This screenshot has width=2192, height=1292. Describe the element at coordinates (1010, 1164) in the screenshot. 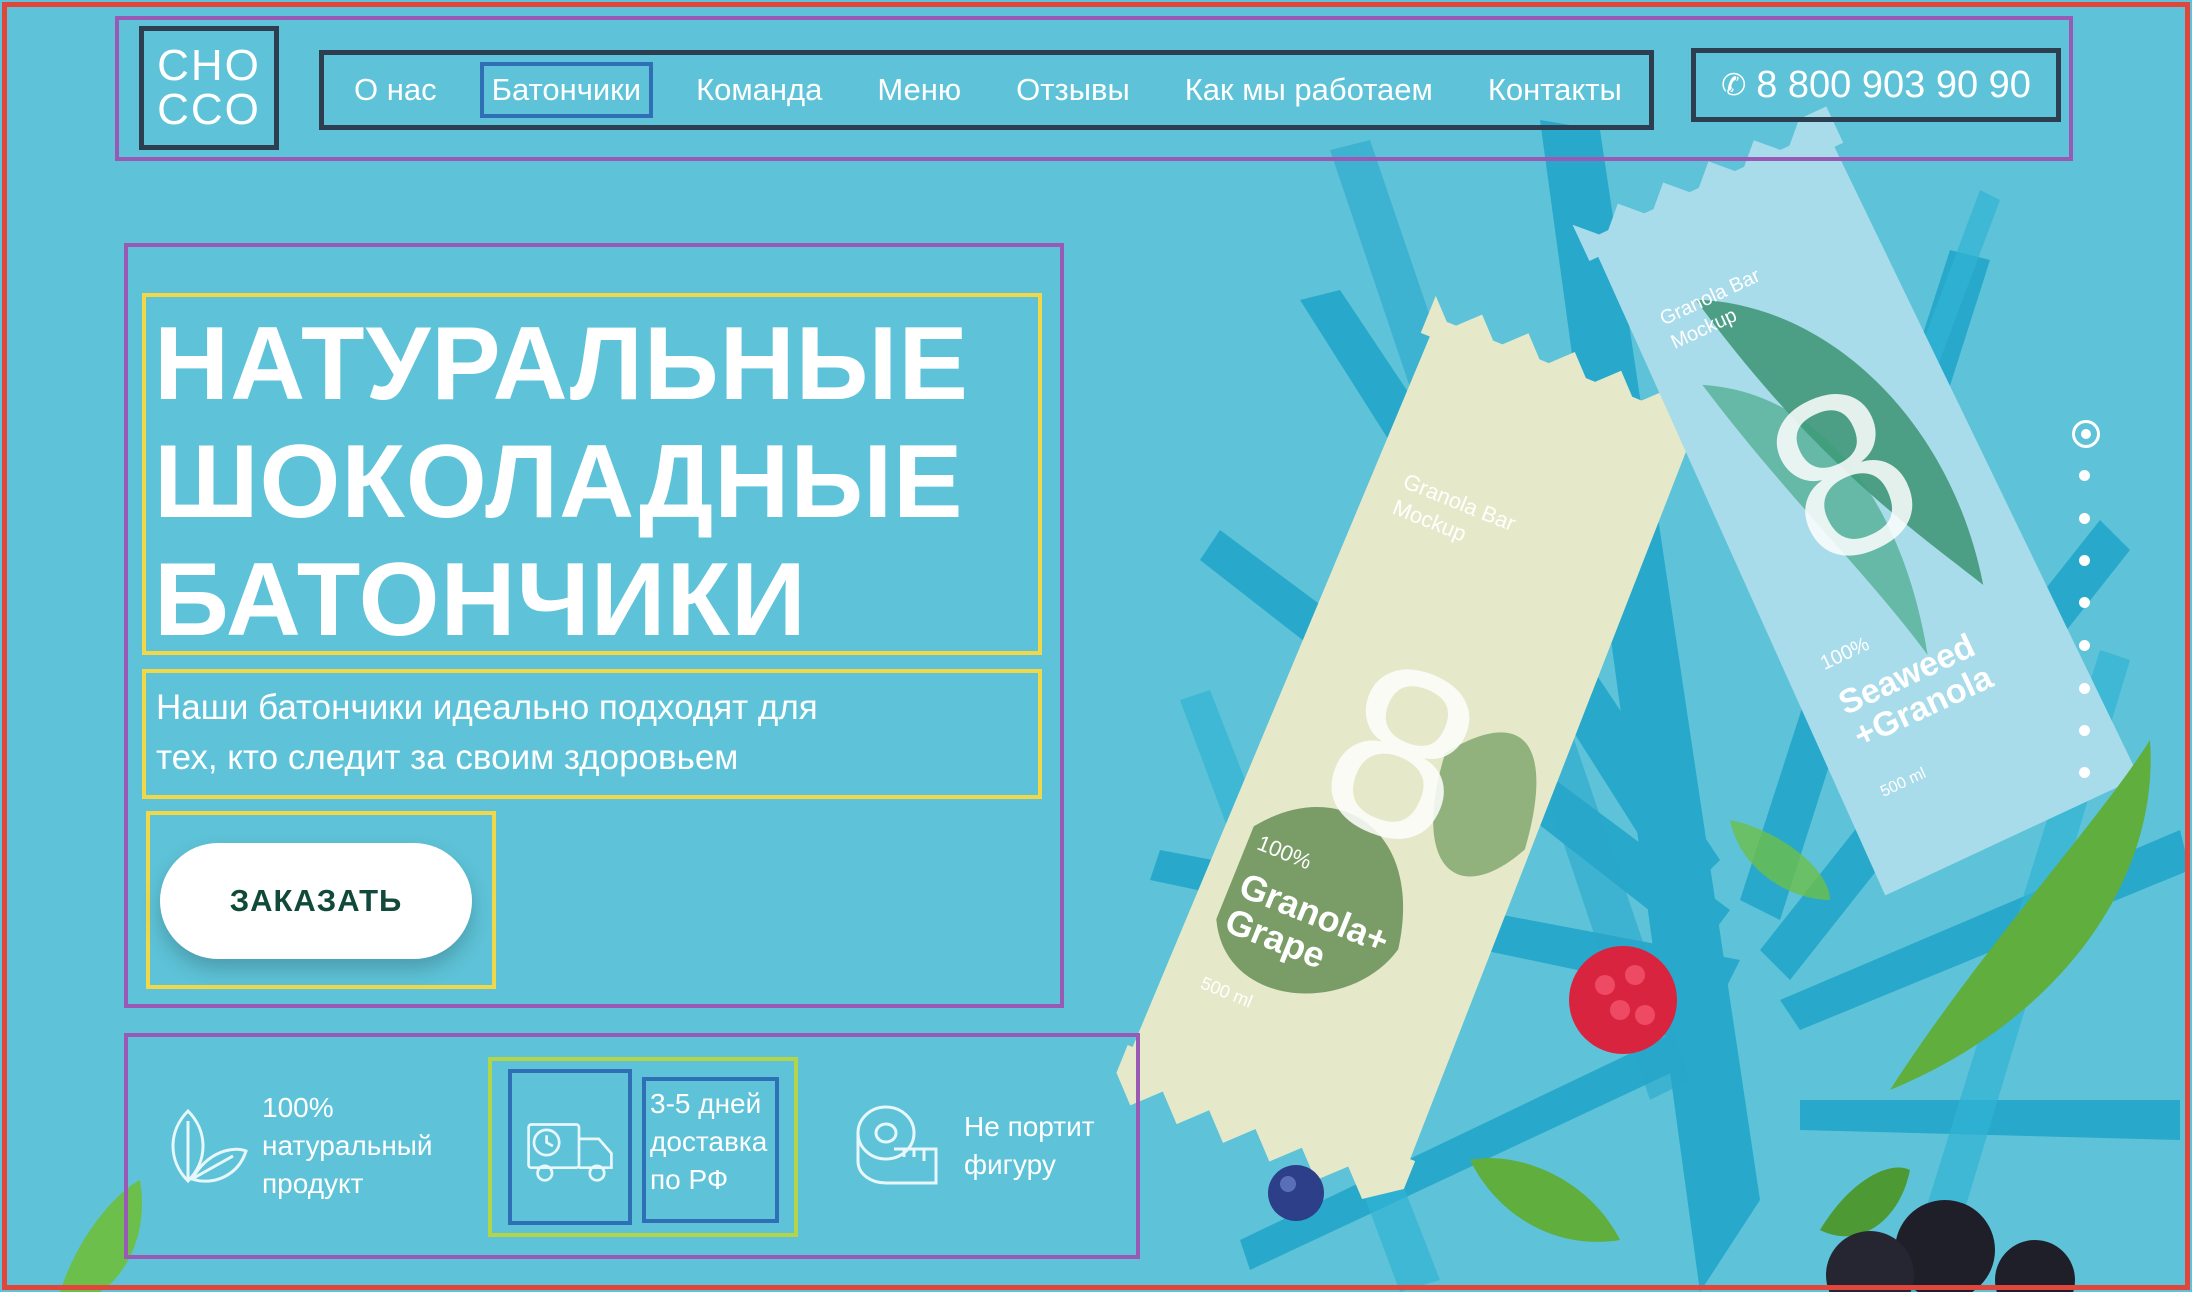

I see `feature-figure-line-2: фигуру` at that location.